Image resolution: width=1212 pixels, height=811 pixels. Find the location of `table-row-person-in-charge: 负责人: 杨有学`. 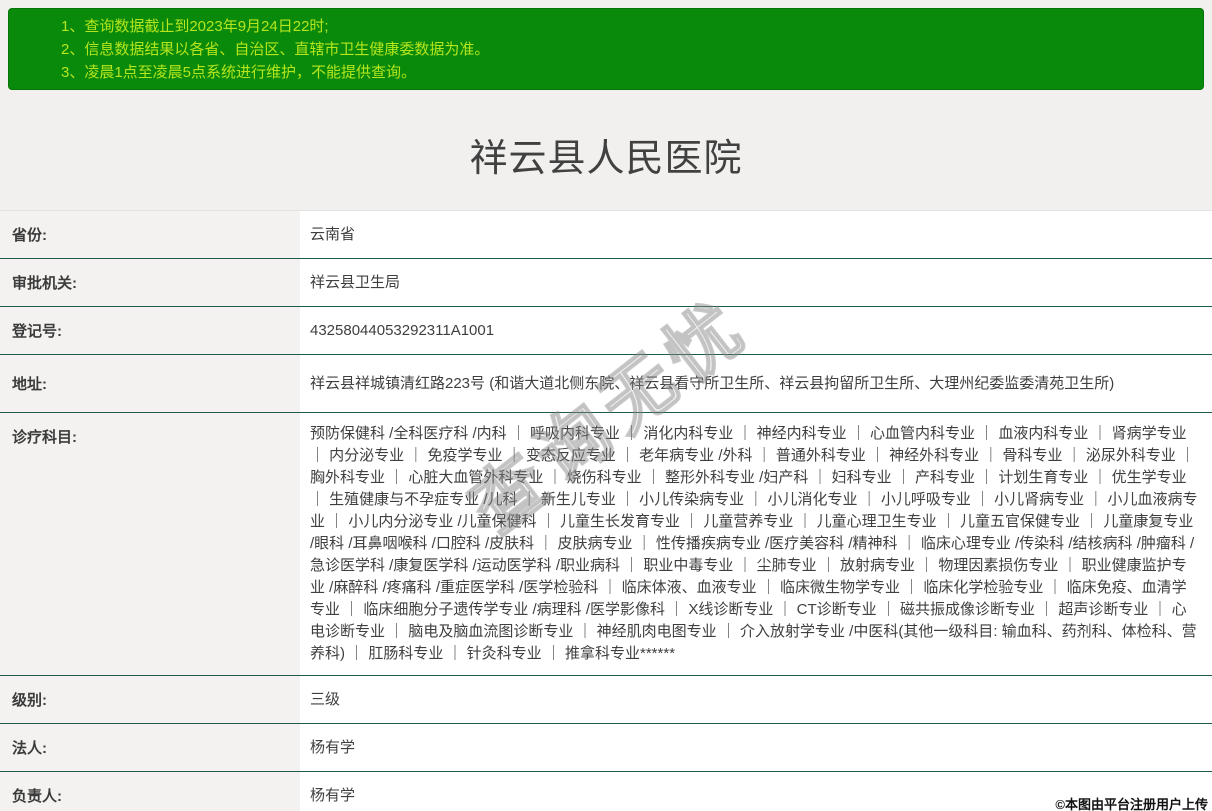

table-row-person-in-charge: 负责人: 杨有学 is located at coordinates (606, 791).